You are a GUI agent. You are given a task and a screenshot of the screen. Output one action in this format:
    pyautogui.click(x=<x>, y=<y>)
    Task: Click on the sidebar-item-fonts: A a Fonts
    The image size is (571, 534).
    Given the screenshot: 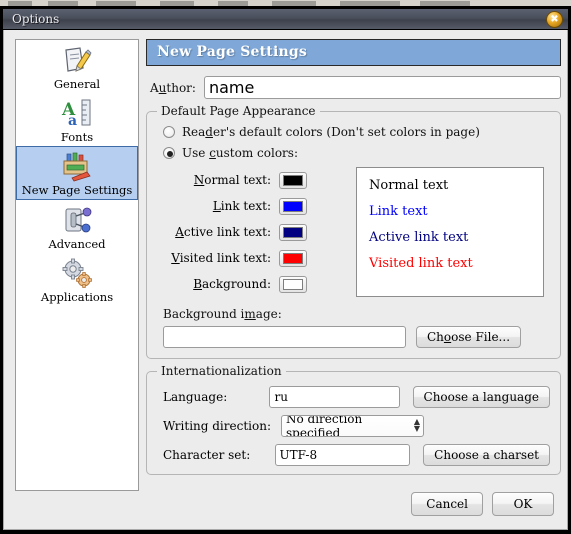 What is the action you would take?
    pyautogui.click(x=77, y=120)
    